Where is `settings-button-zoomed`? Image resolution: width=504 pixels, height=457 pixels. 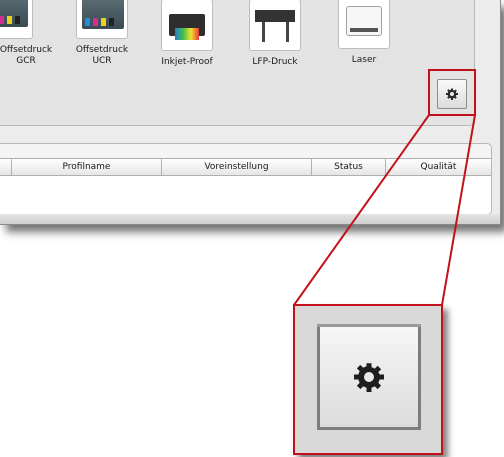
settings-button-zoomed is located at coordinates (369, 377).